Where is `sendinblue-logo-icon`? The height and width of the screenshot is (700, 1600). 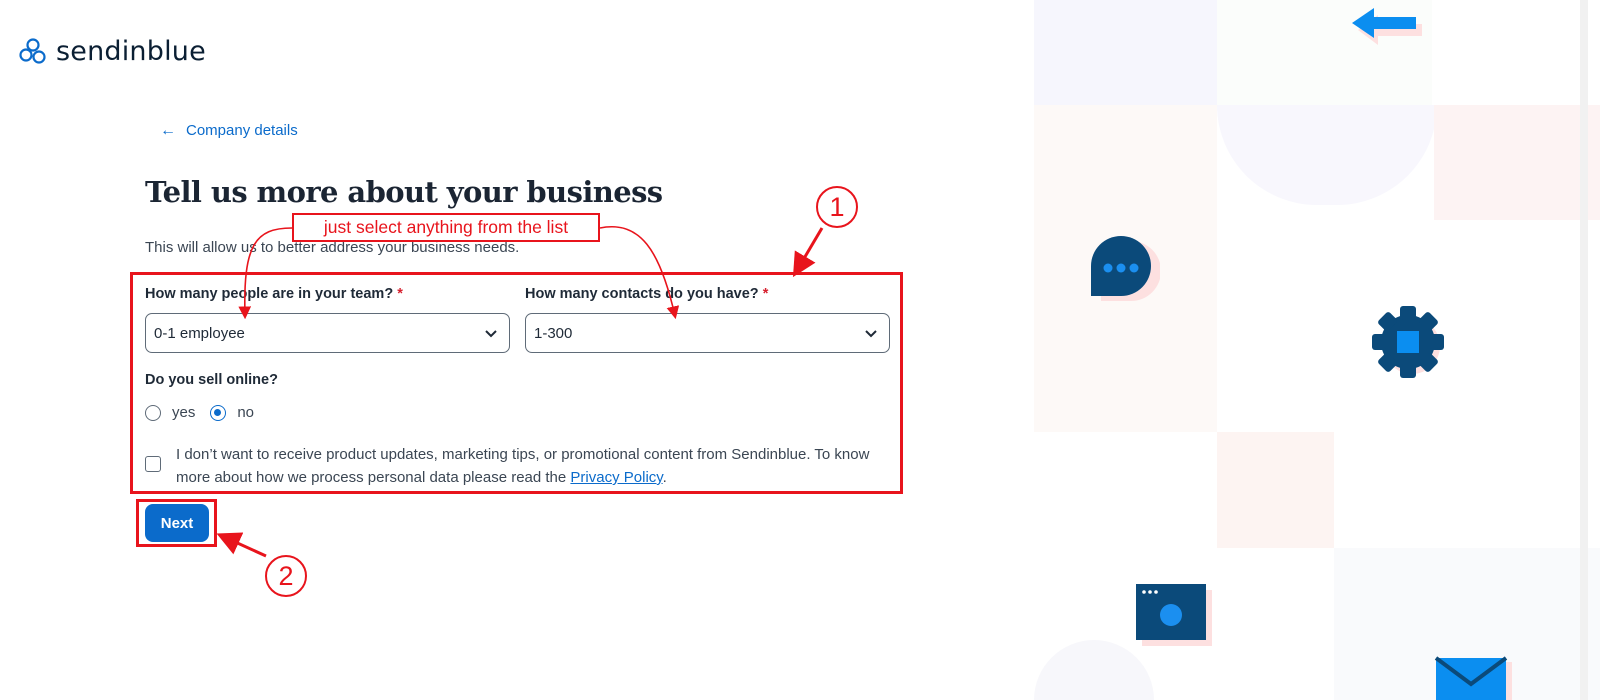 sendinblue-logo-icon is located at coordinates (32, 50).